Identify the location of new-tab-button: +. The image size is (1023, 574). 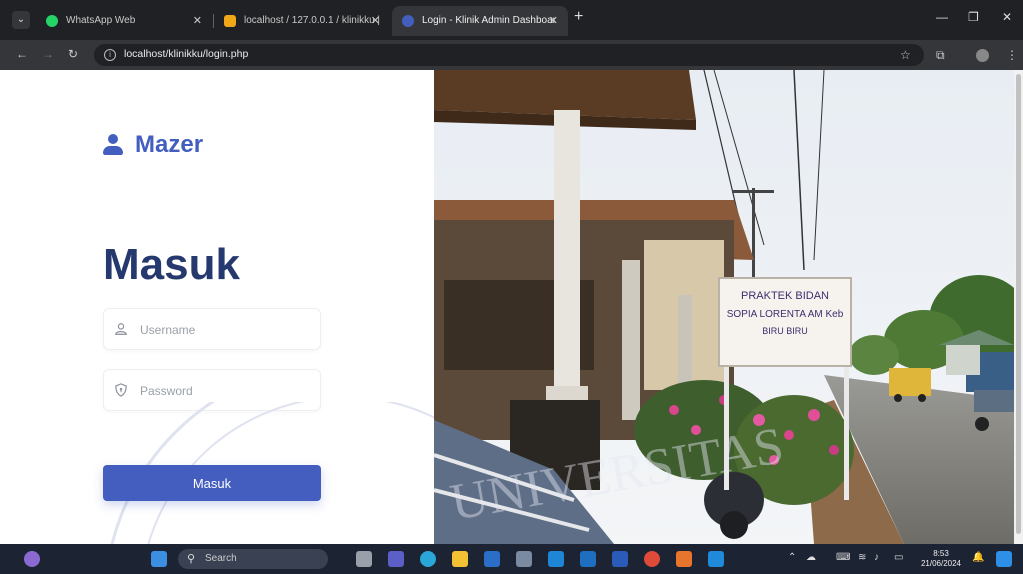
(578, 17).